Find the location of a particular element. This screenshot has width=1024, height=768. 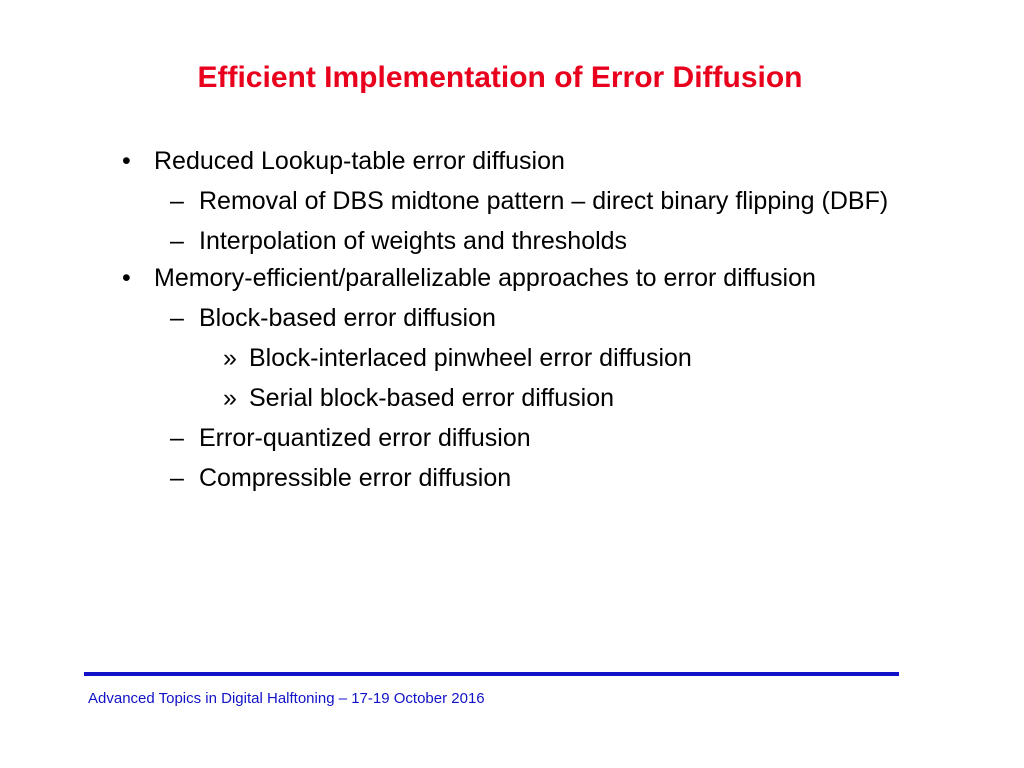

sub-sub-bullet-item: » Serial block-based error diffusion is located at coordinates (518, 398).